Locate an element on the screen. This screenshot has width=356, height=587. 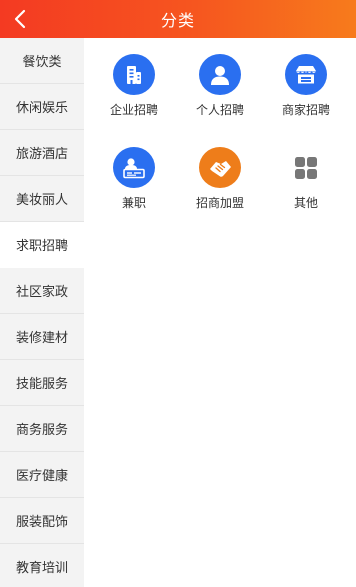
sidebar-item-label: 休闲娱乐 is located at coordinates (41, 108).